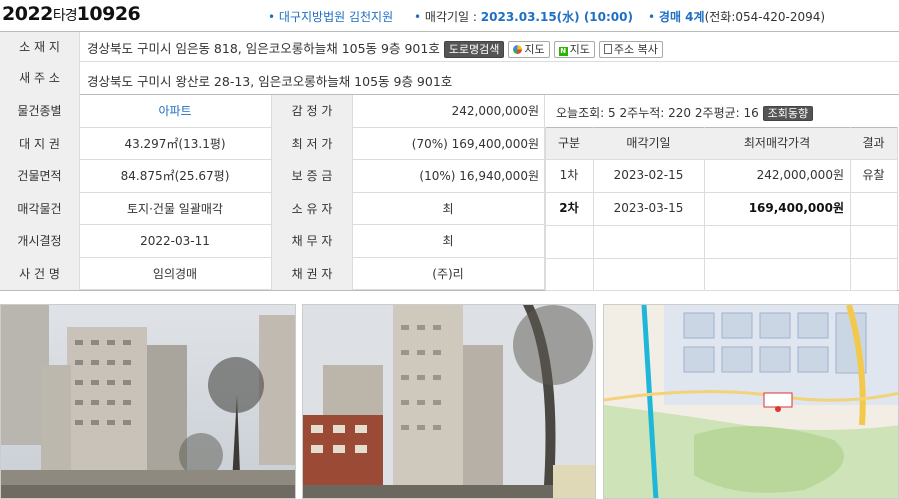 This screenshot has height=499, width=899. I want to click on info-label: 개시결정, so click(40, 241).